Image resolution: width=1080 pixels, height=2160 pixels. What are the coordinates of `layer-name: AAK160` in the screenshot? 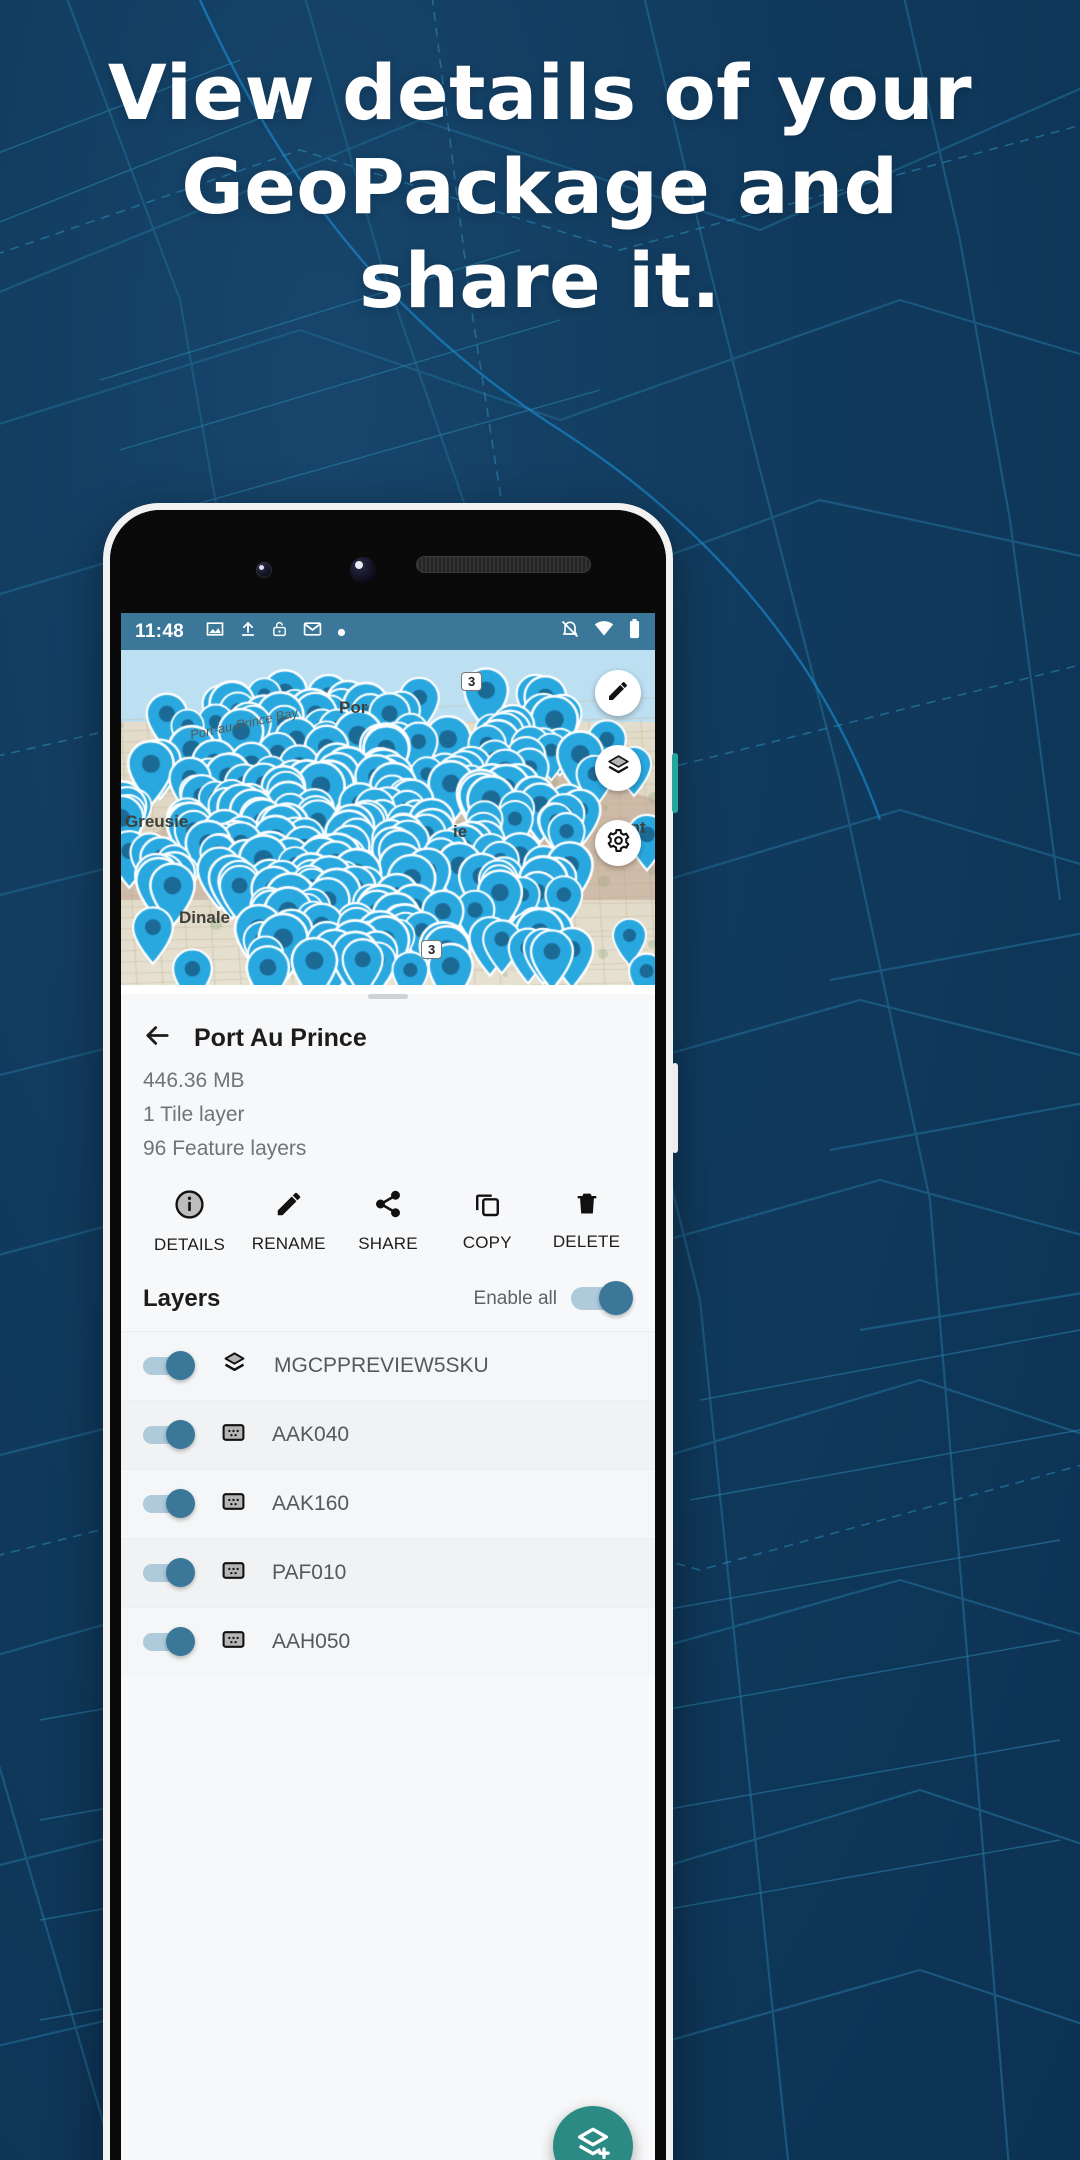 It's located at (311, 1504).